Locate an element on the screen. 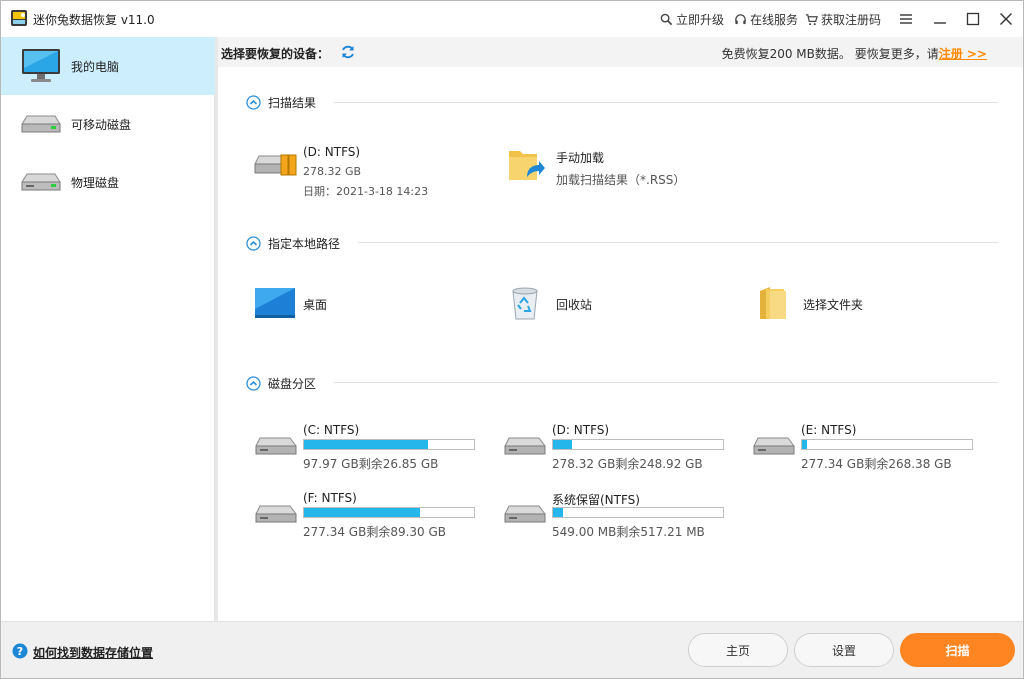  partition-info: 278.32 GB剩余248.92 GB is located at coordinates (627, 464).